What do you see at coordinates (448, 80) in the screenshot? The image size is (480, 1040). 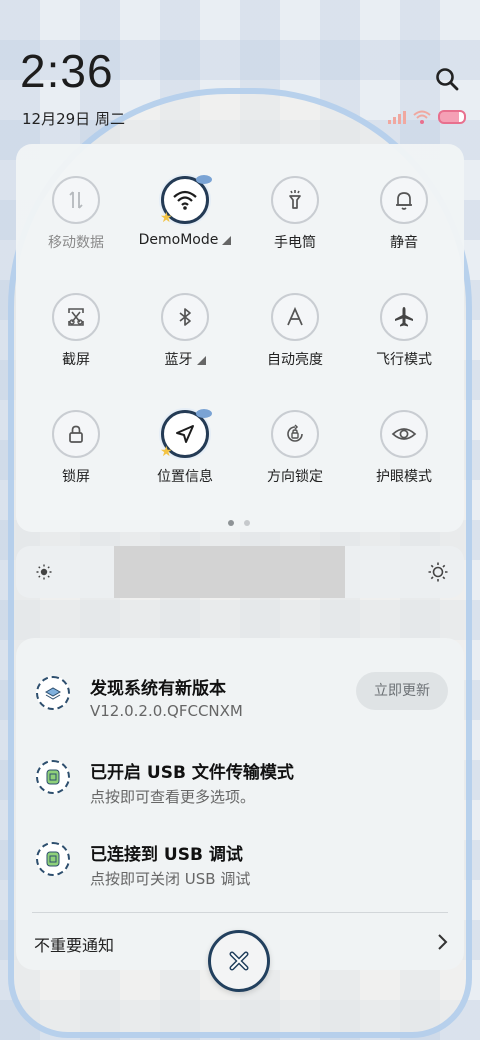 I see `search-icon` at bounding box center [448, 80].